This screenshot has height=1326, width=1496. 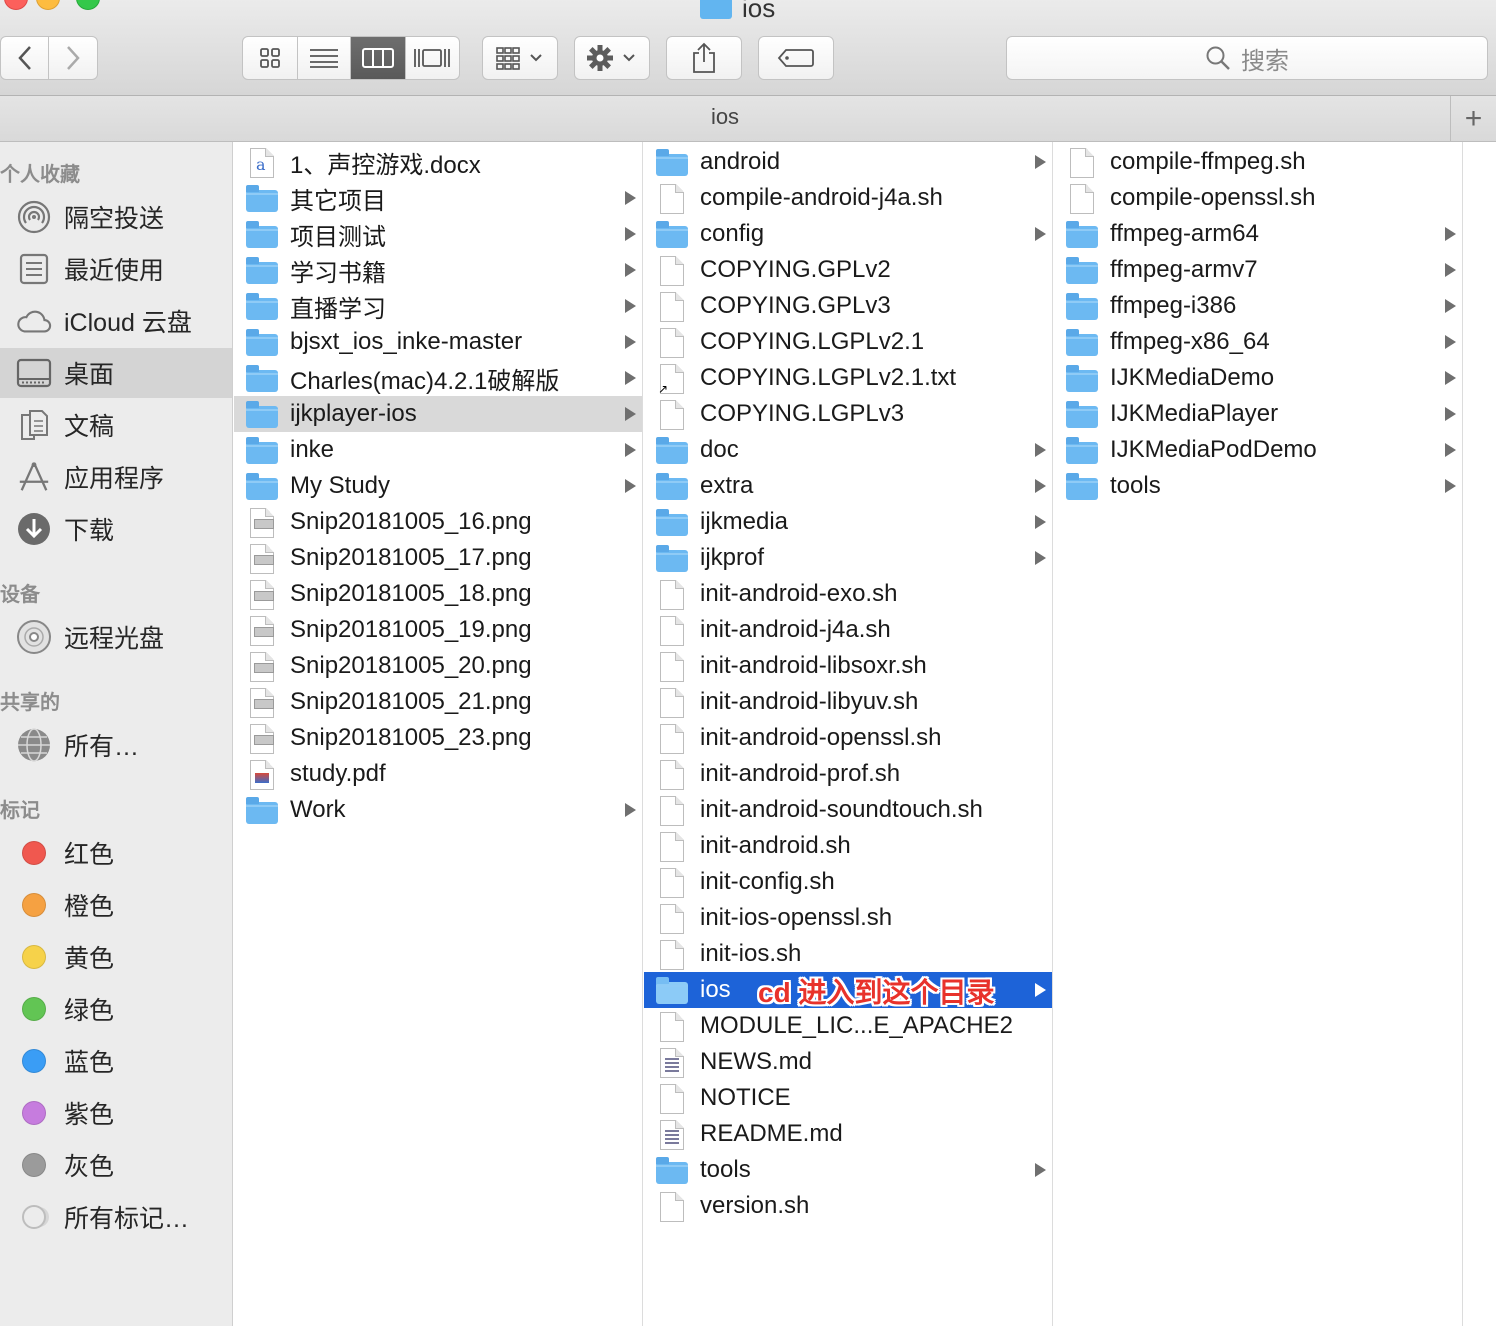 What do you see at coordinates (438, 522) in the screenshot?
I see `file-row: Snip20181005_16.png` at bounding box center [438, 522].